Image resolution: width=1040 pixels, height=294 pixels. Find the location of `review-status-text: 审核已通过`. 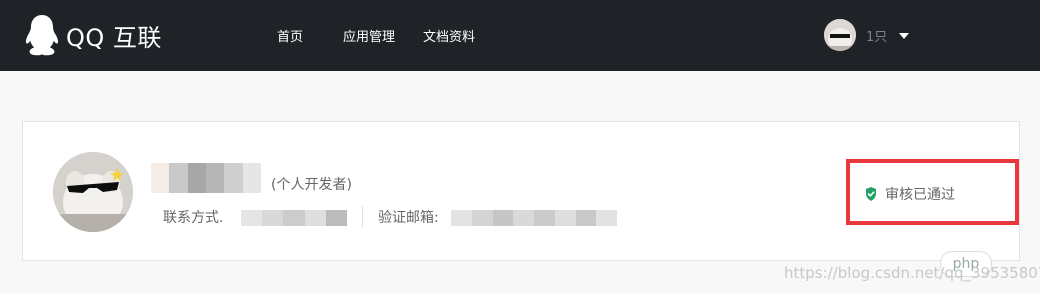

review-status-text: 审核已通过 is located at coordinates (920, 195).